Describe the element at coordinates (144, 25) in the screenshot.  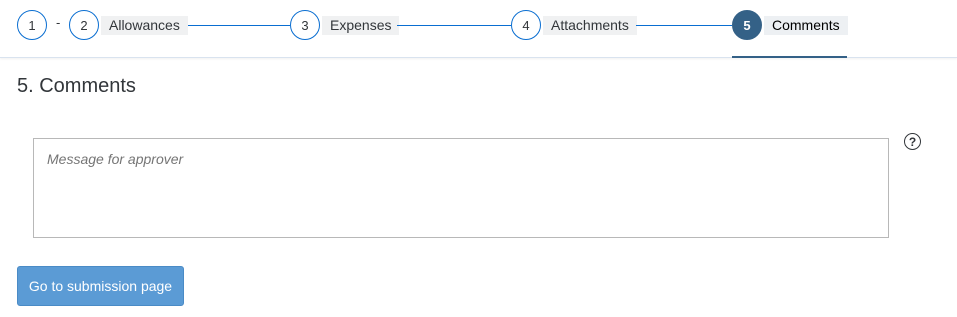
I see `step-2-label: Allowances` at that location.